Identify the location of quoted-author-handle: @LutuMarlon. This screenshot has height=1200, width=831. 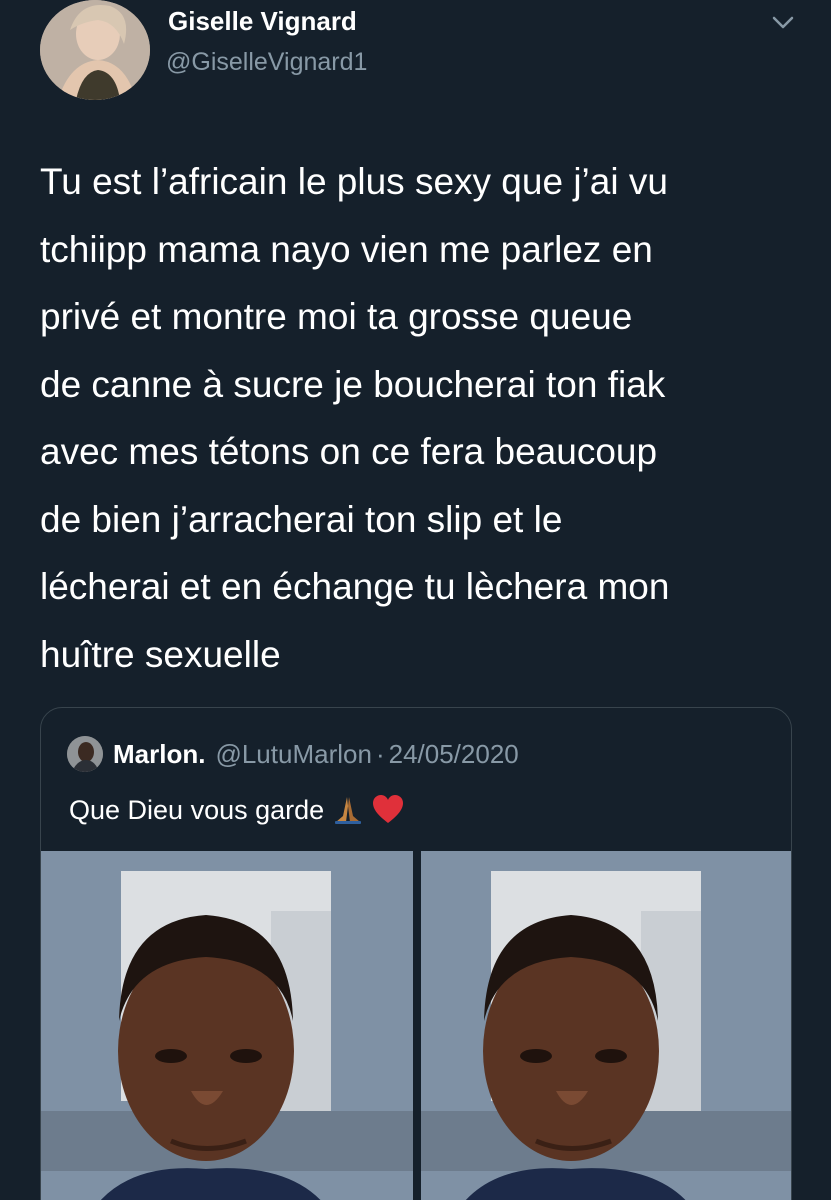
(293, 753).